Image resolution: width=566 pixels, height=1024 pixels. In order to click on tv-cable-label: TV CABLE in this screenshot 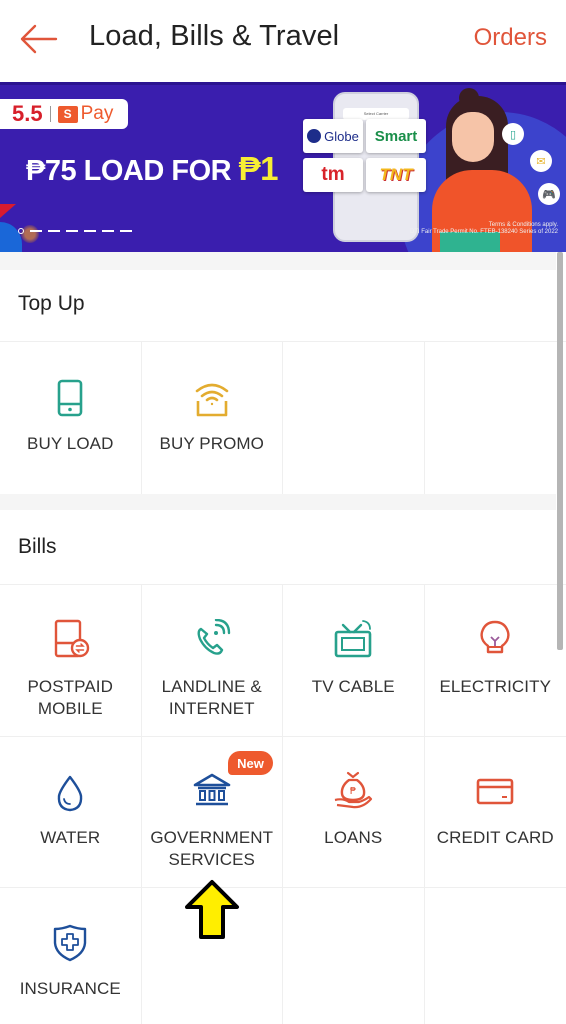, I will do `click(353, 686)`.